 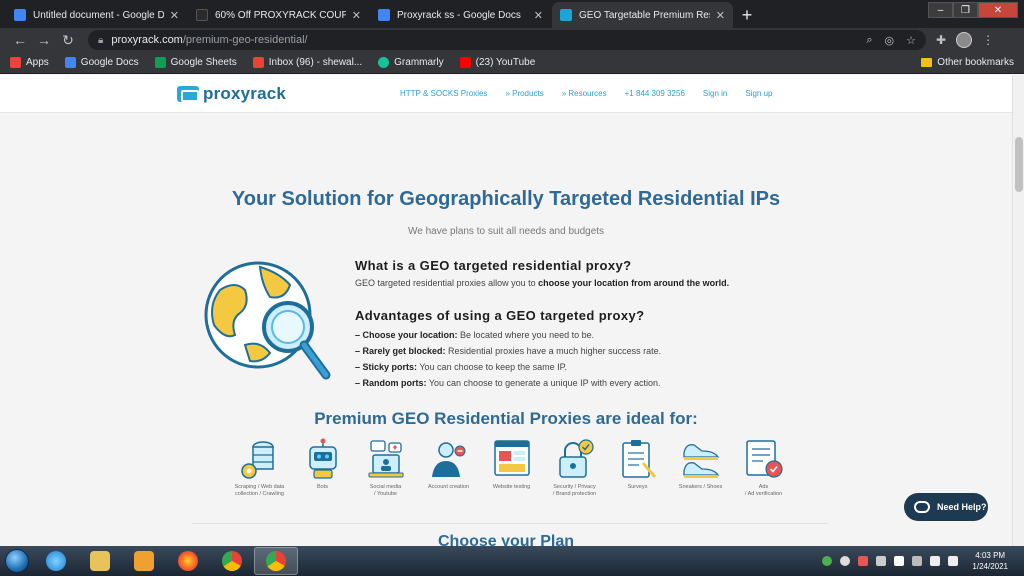 I want to click on nav-sign-in: Sign in, so click(x=715, y=93).